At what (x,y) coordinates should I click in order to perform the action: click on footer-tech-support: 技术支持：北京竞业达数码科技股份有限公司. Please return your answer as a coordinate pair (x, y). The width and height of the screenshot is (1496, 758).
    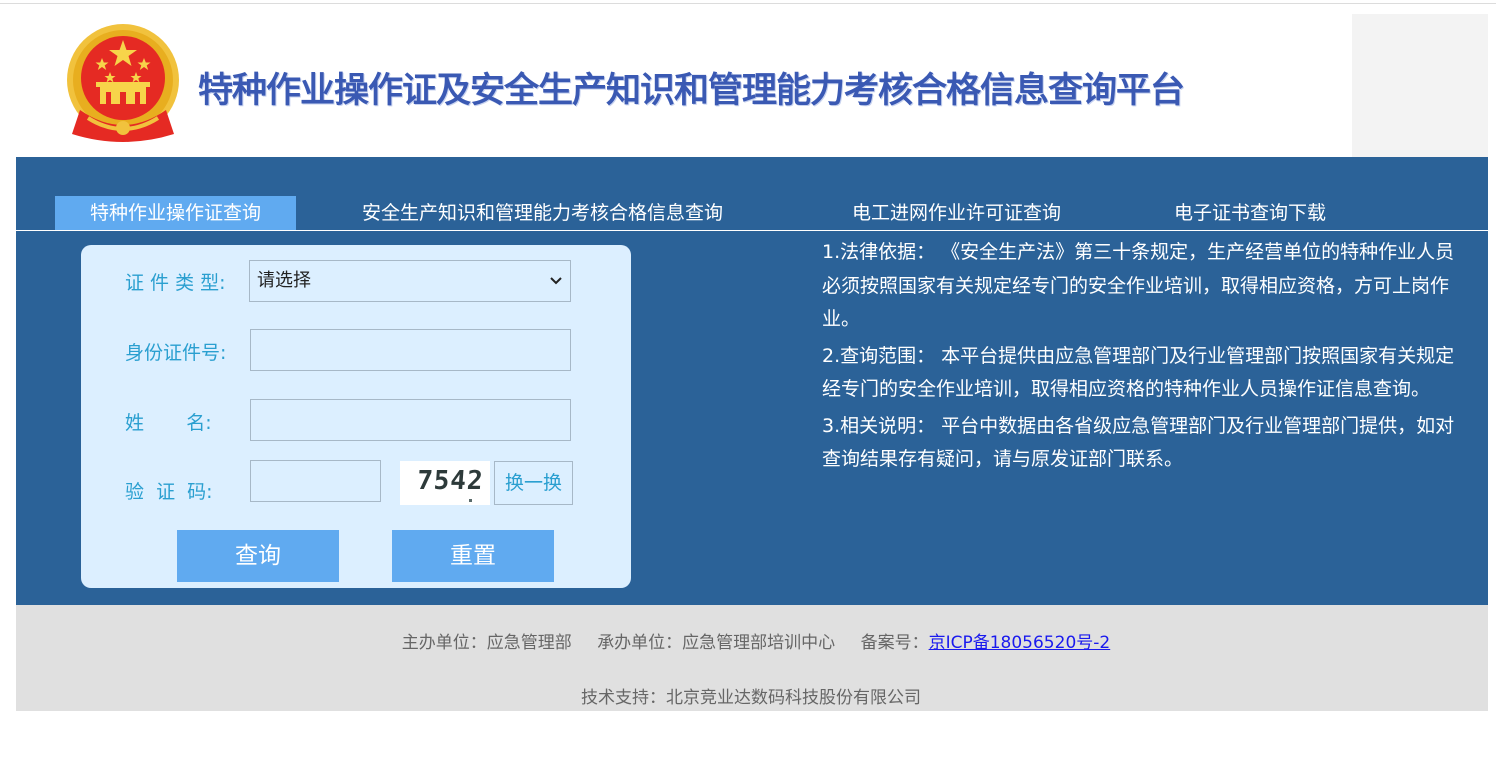
    Looking at the image, I should click on (751, 698).